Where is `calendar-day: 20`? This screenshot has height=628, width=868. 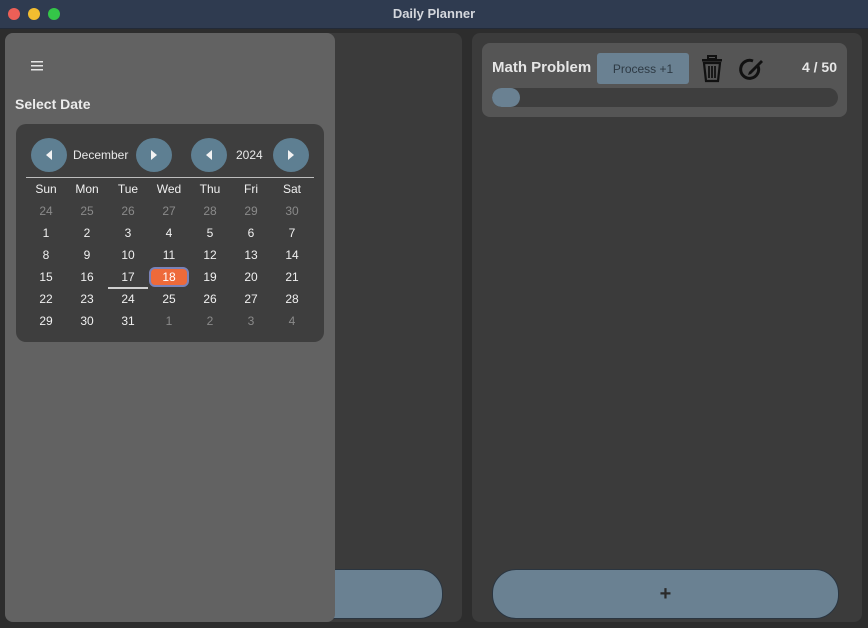 calendar-day: 20 is located at coordinates (251, 277).